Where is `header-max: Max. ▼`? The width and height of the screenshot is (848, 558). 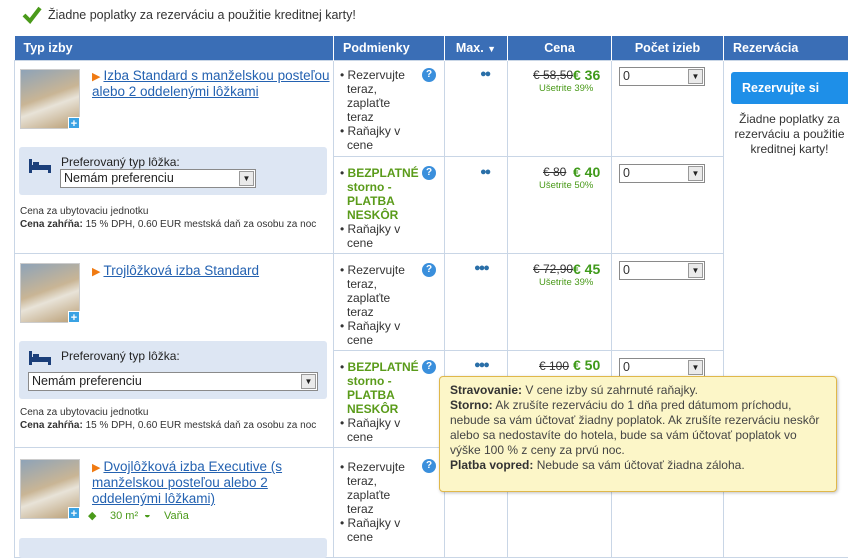 header-max: Max. ▼ is located at coordinates (476, 48).